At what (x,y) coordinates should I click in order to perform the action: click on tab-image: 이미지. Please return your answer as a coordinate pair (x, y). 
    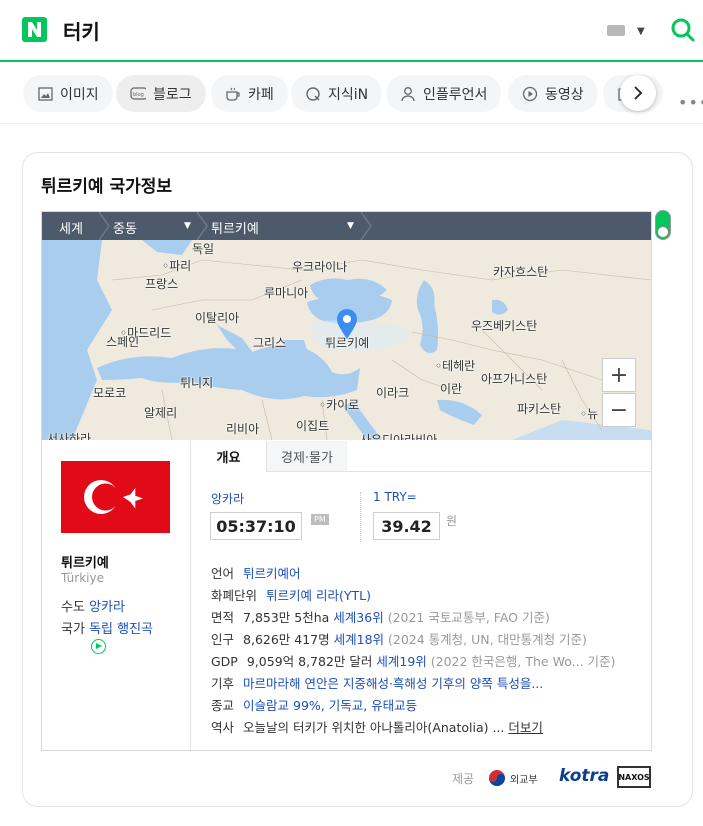
    Looking at the image, I should click on (68, 93).